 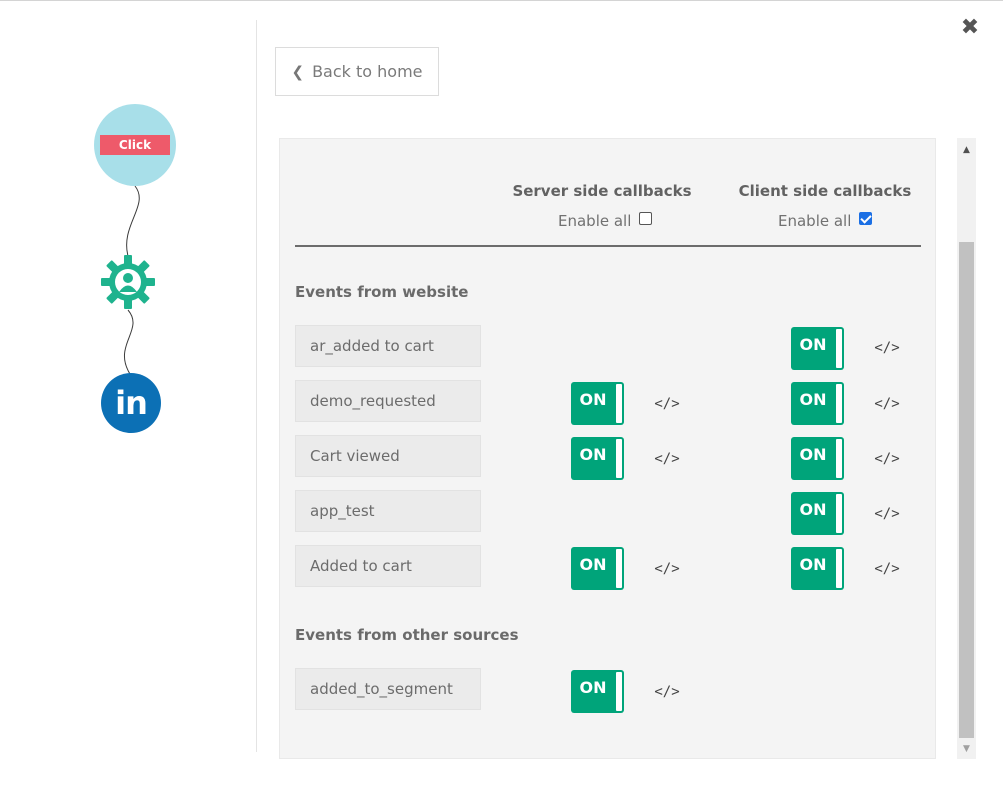 I want to click on click-node: Click, so click(x=135, y=145).